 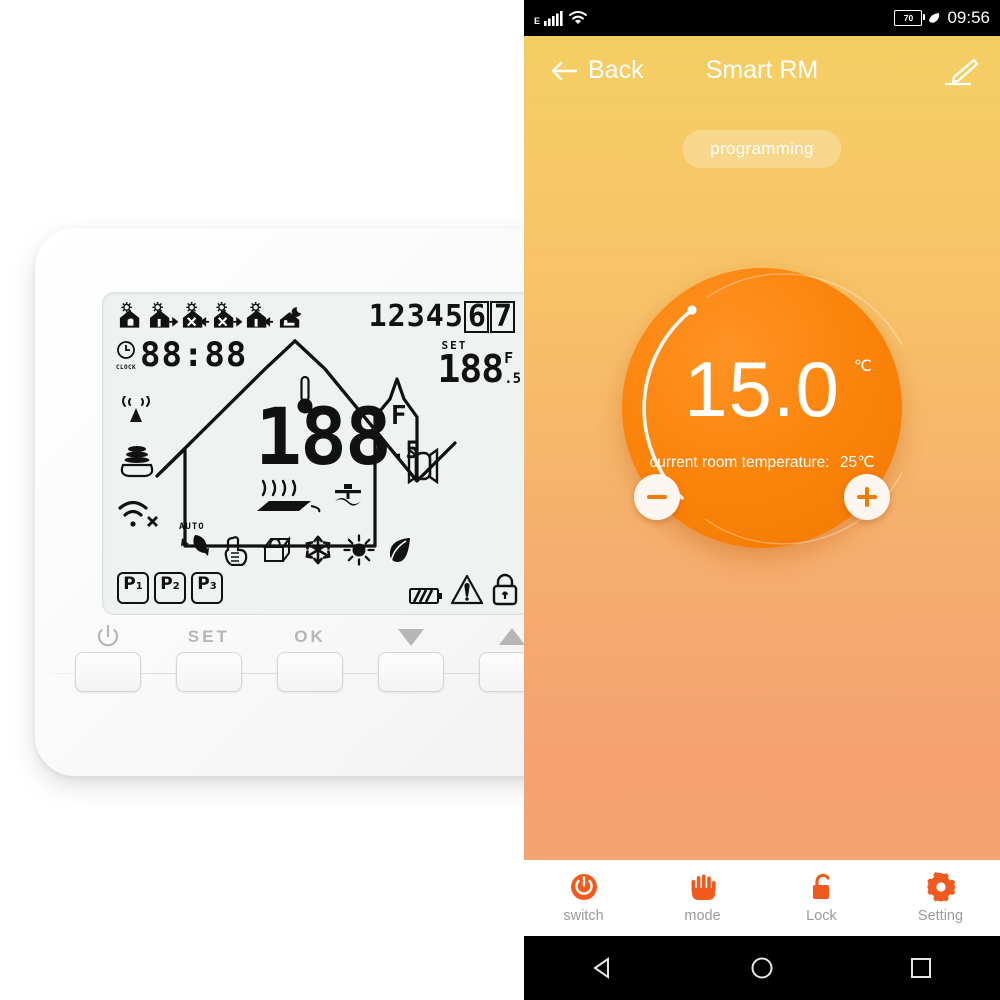 I want to click on nav-back-triangle-icon, so click(x=601, y=968).